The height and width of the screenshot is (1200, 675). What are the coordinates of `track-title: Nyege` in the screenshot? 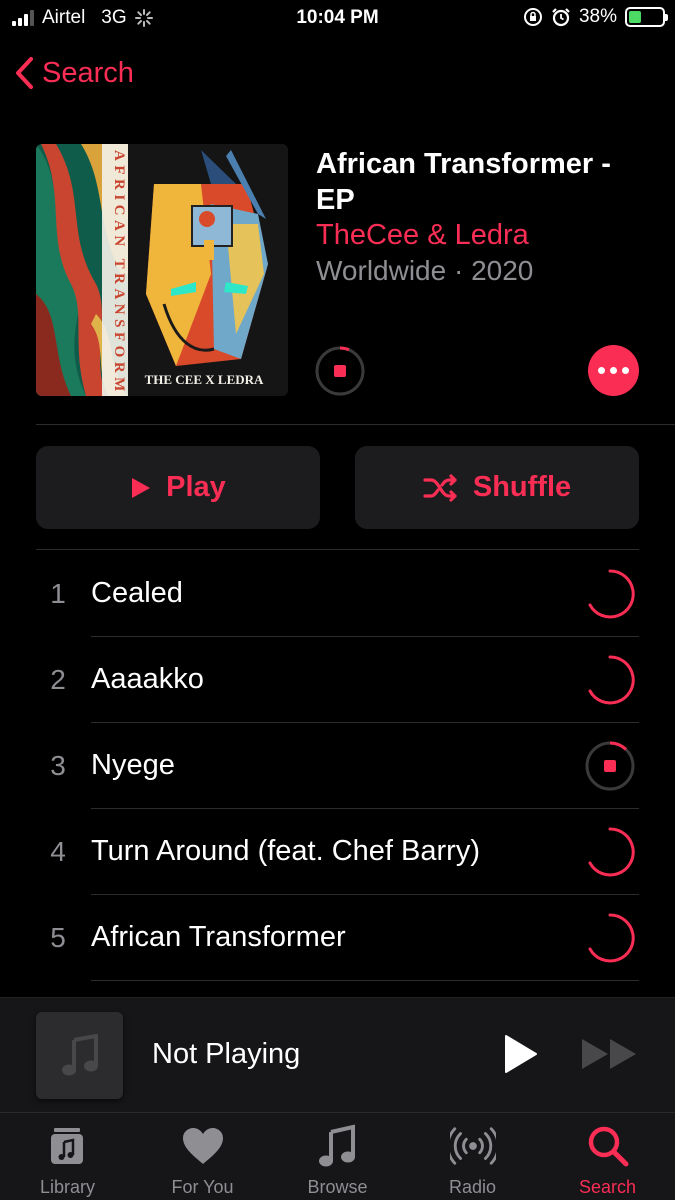 It's located at (133, 765).